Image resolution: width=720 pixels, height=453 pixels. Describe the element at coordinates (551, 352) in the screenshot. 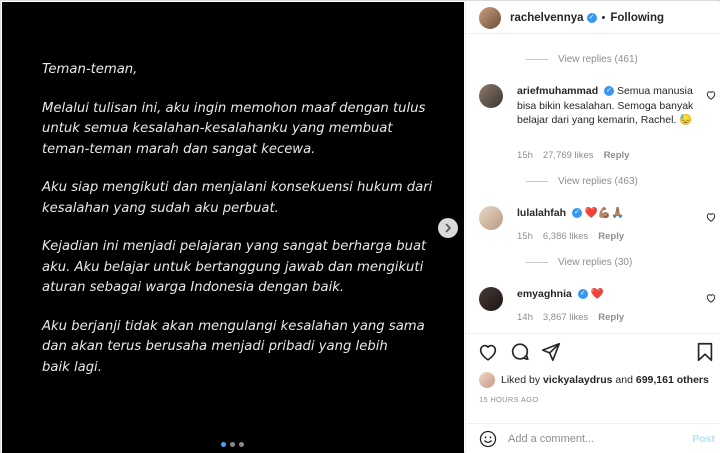

I see `share-icon` at that location.